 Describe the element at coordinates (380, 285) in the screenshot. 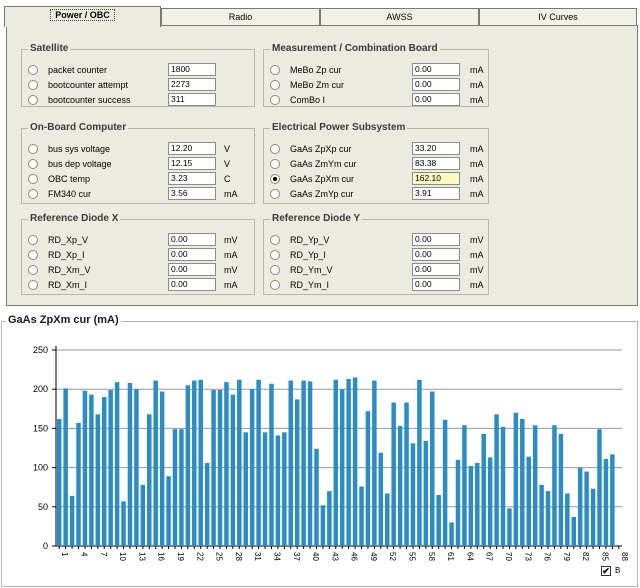

I see `measurement-row: RD_Ym_I 0.00 mA` at that location.